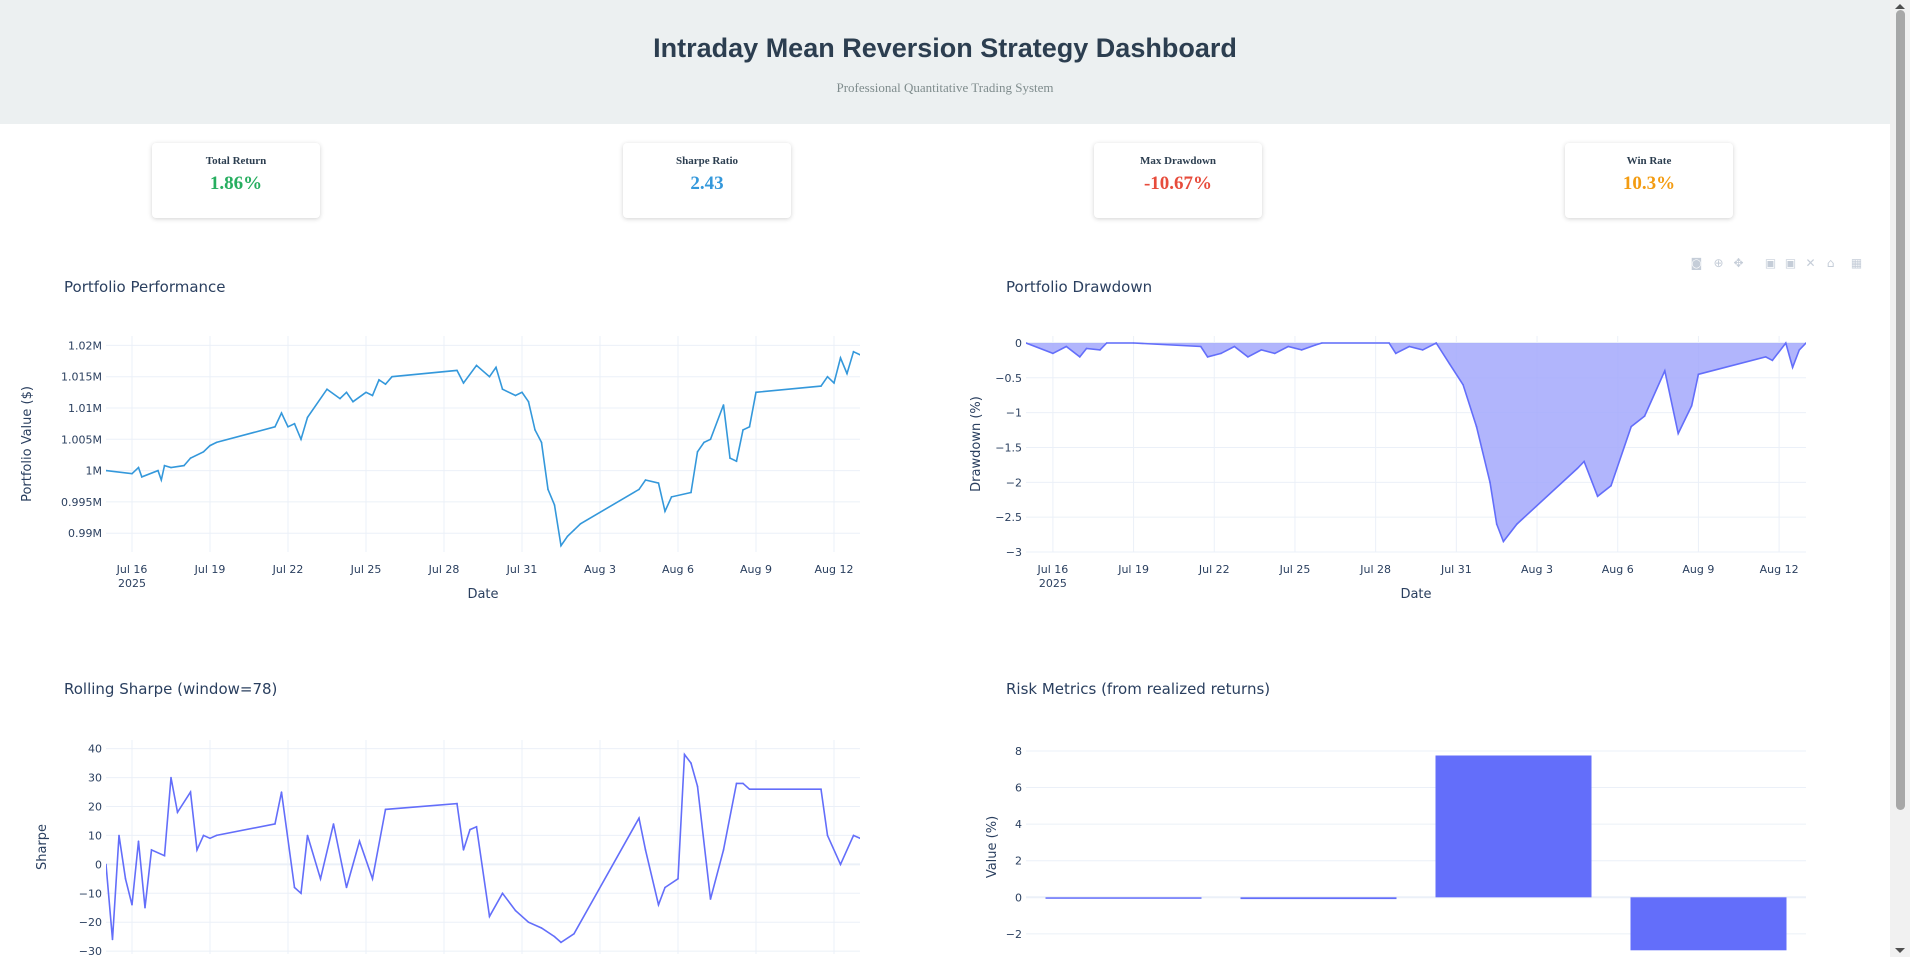  Describe the element at coordinates (1456, 569) in the screenshot. I see `x-tick-label: Jul 31` at that location.